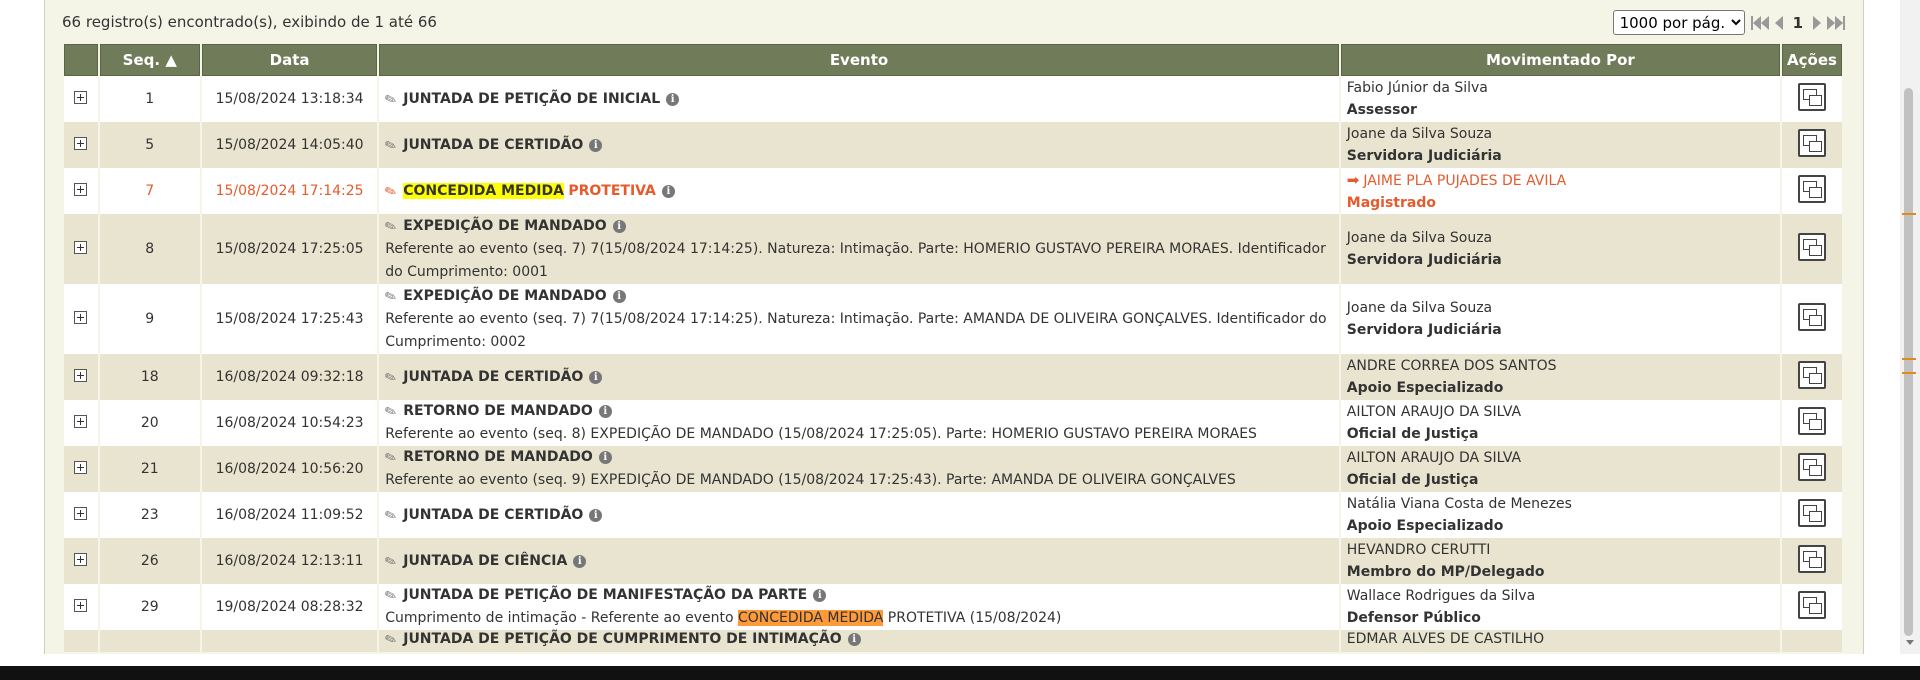 This screenshot has height=680, width=1920. I want to click on page-size-select: 1000 por pág., so click(1678, 22).